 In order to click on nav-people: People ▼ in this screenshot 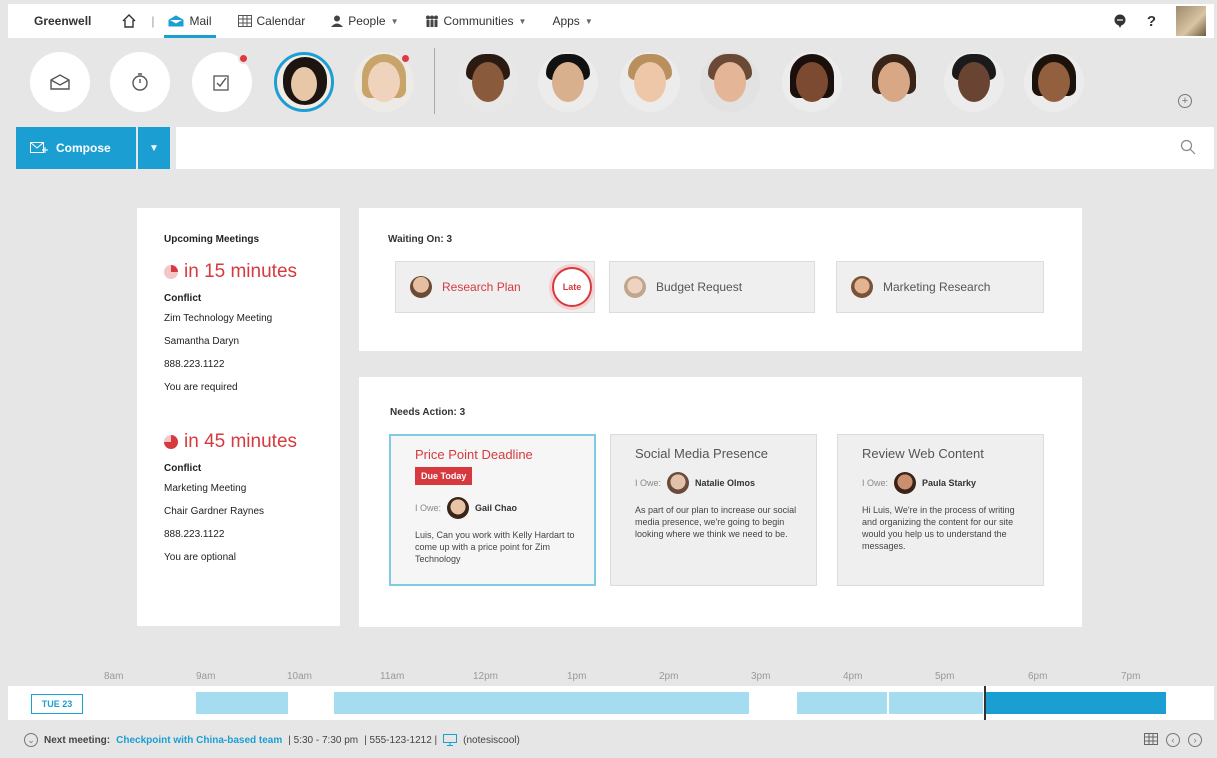, I will do `click(365, 21)`.